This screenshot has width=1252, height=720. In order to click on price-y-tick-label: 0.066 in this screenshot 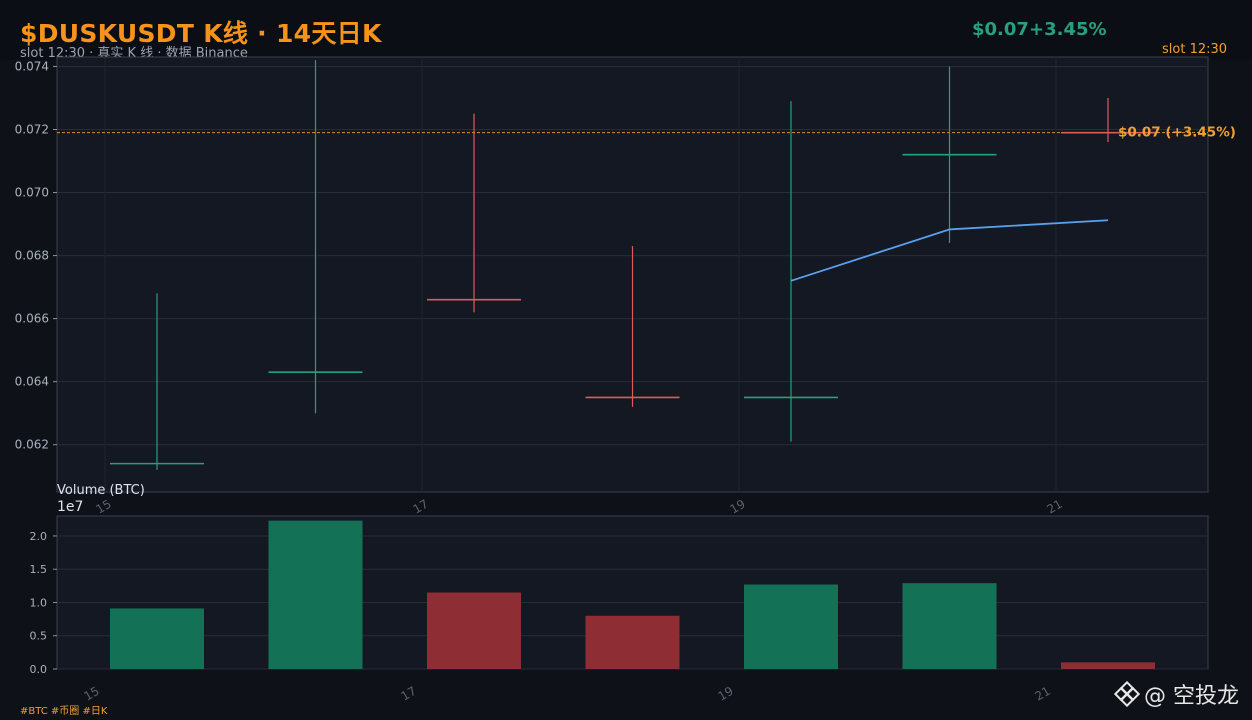, I will do `click(32, 319)`.